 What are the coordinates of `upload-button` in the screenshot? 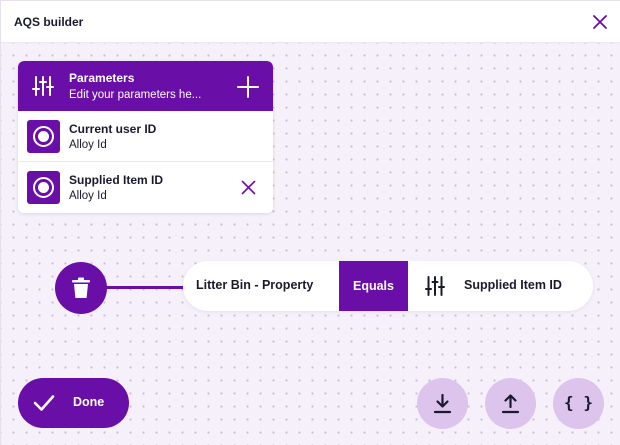 It's located at (510, 403).